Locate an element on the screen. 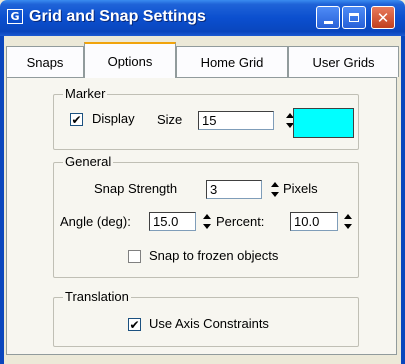  translation-group: Translation ✔ Use Axis Constraints is located at coordinates (206, 318).